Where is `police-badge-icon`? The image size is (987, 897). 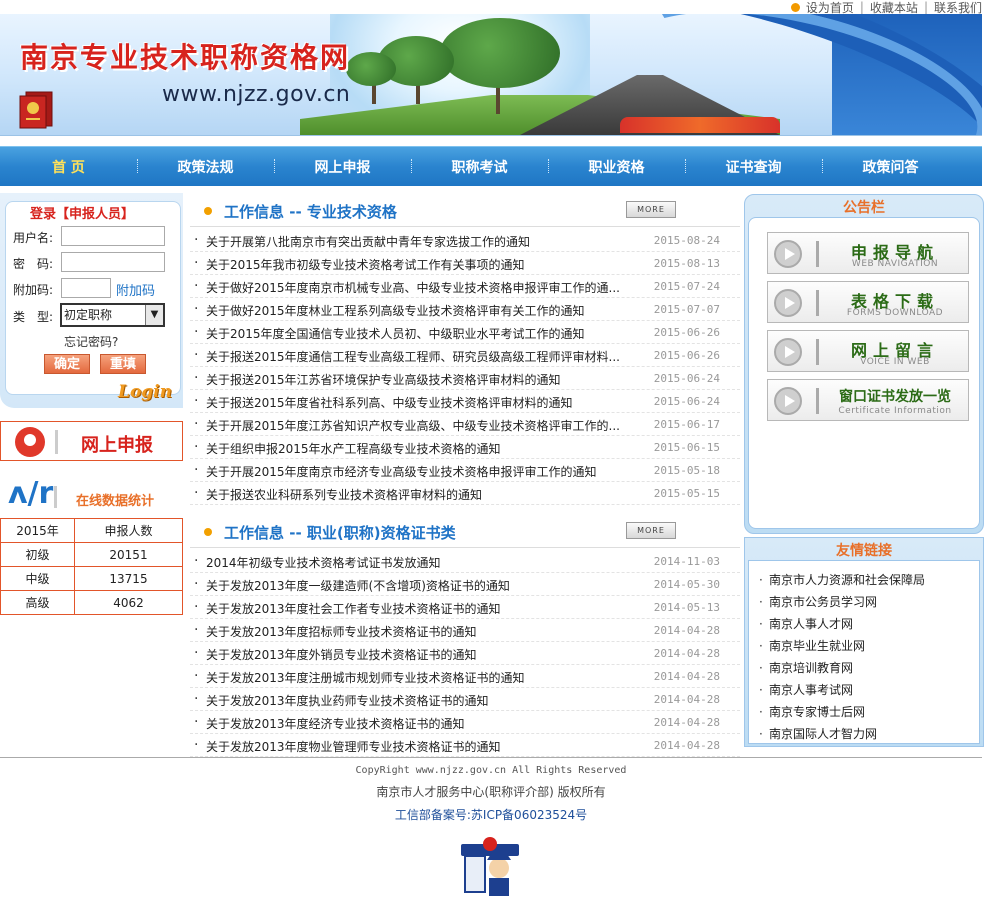 police-badge-icon is located at coordinates (490, 866).